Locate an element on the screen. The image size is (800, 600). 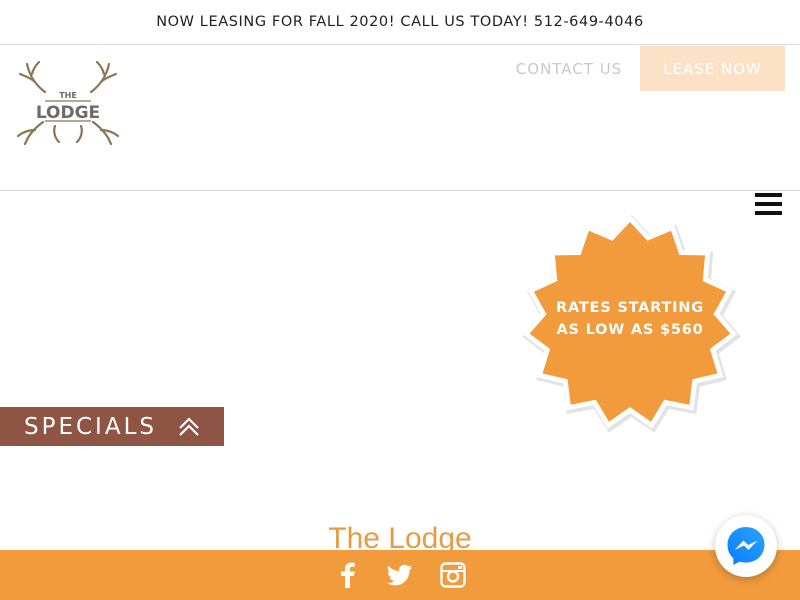
double-chevron-up-icon is located at coordinates (189, 426).